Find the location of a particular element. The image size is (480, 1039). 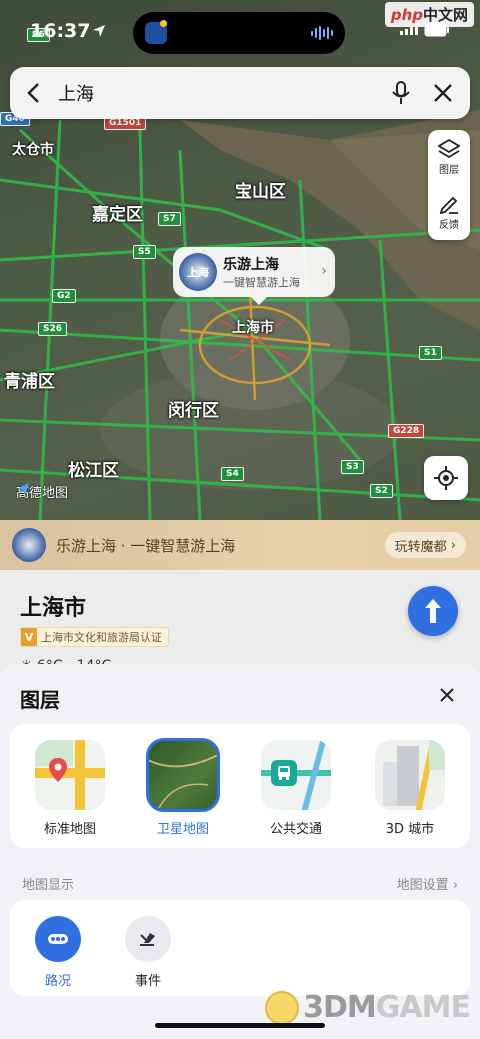

traffic-icon-circle is located at coordinates (58, 939).